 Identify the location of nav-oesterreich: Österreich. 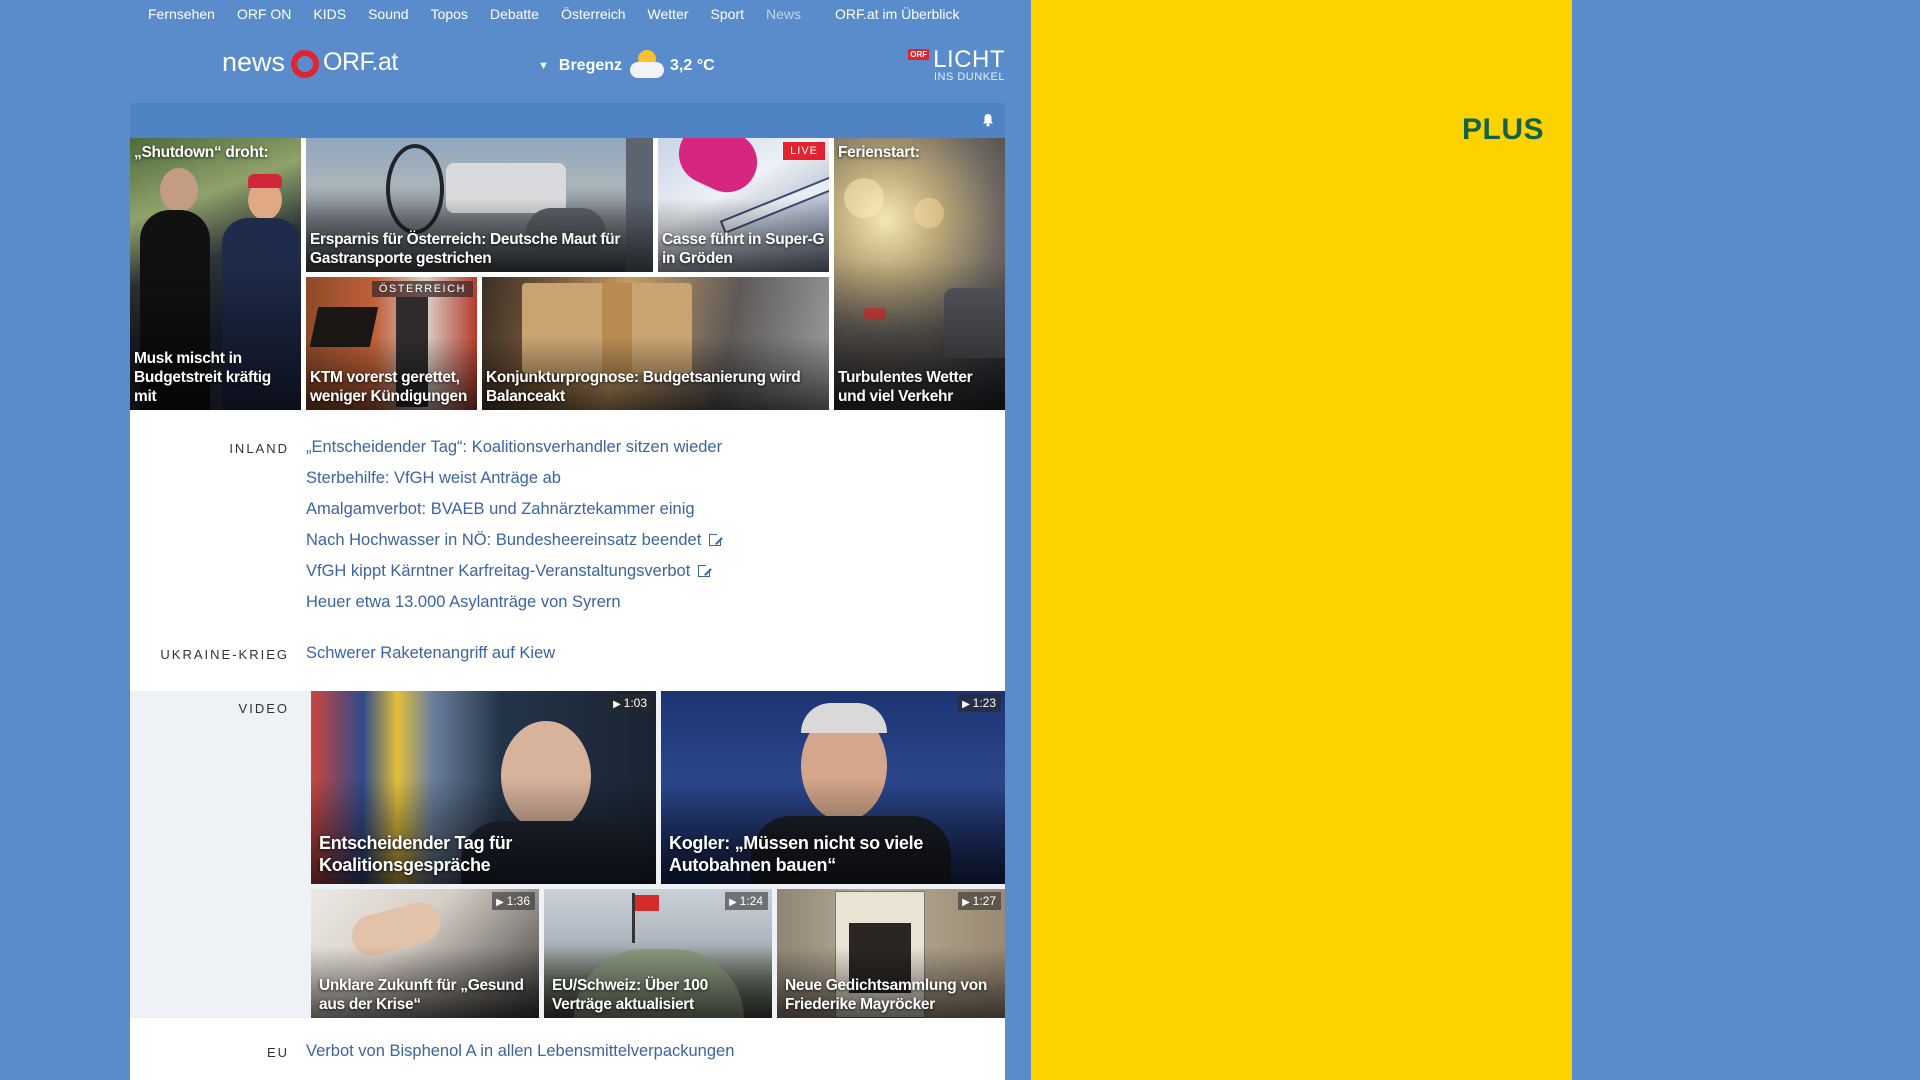
(593, 14).